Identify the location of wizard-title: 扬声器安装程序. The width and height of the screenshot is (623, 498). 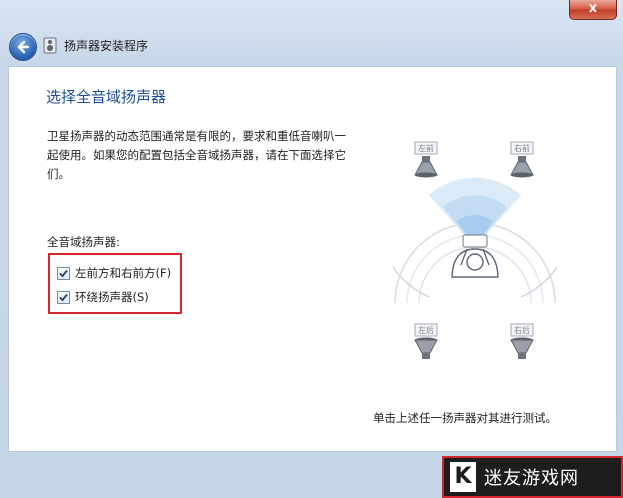
(106, 46).